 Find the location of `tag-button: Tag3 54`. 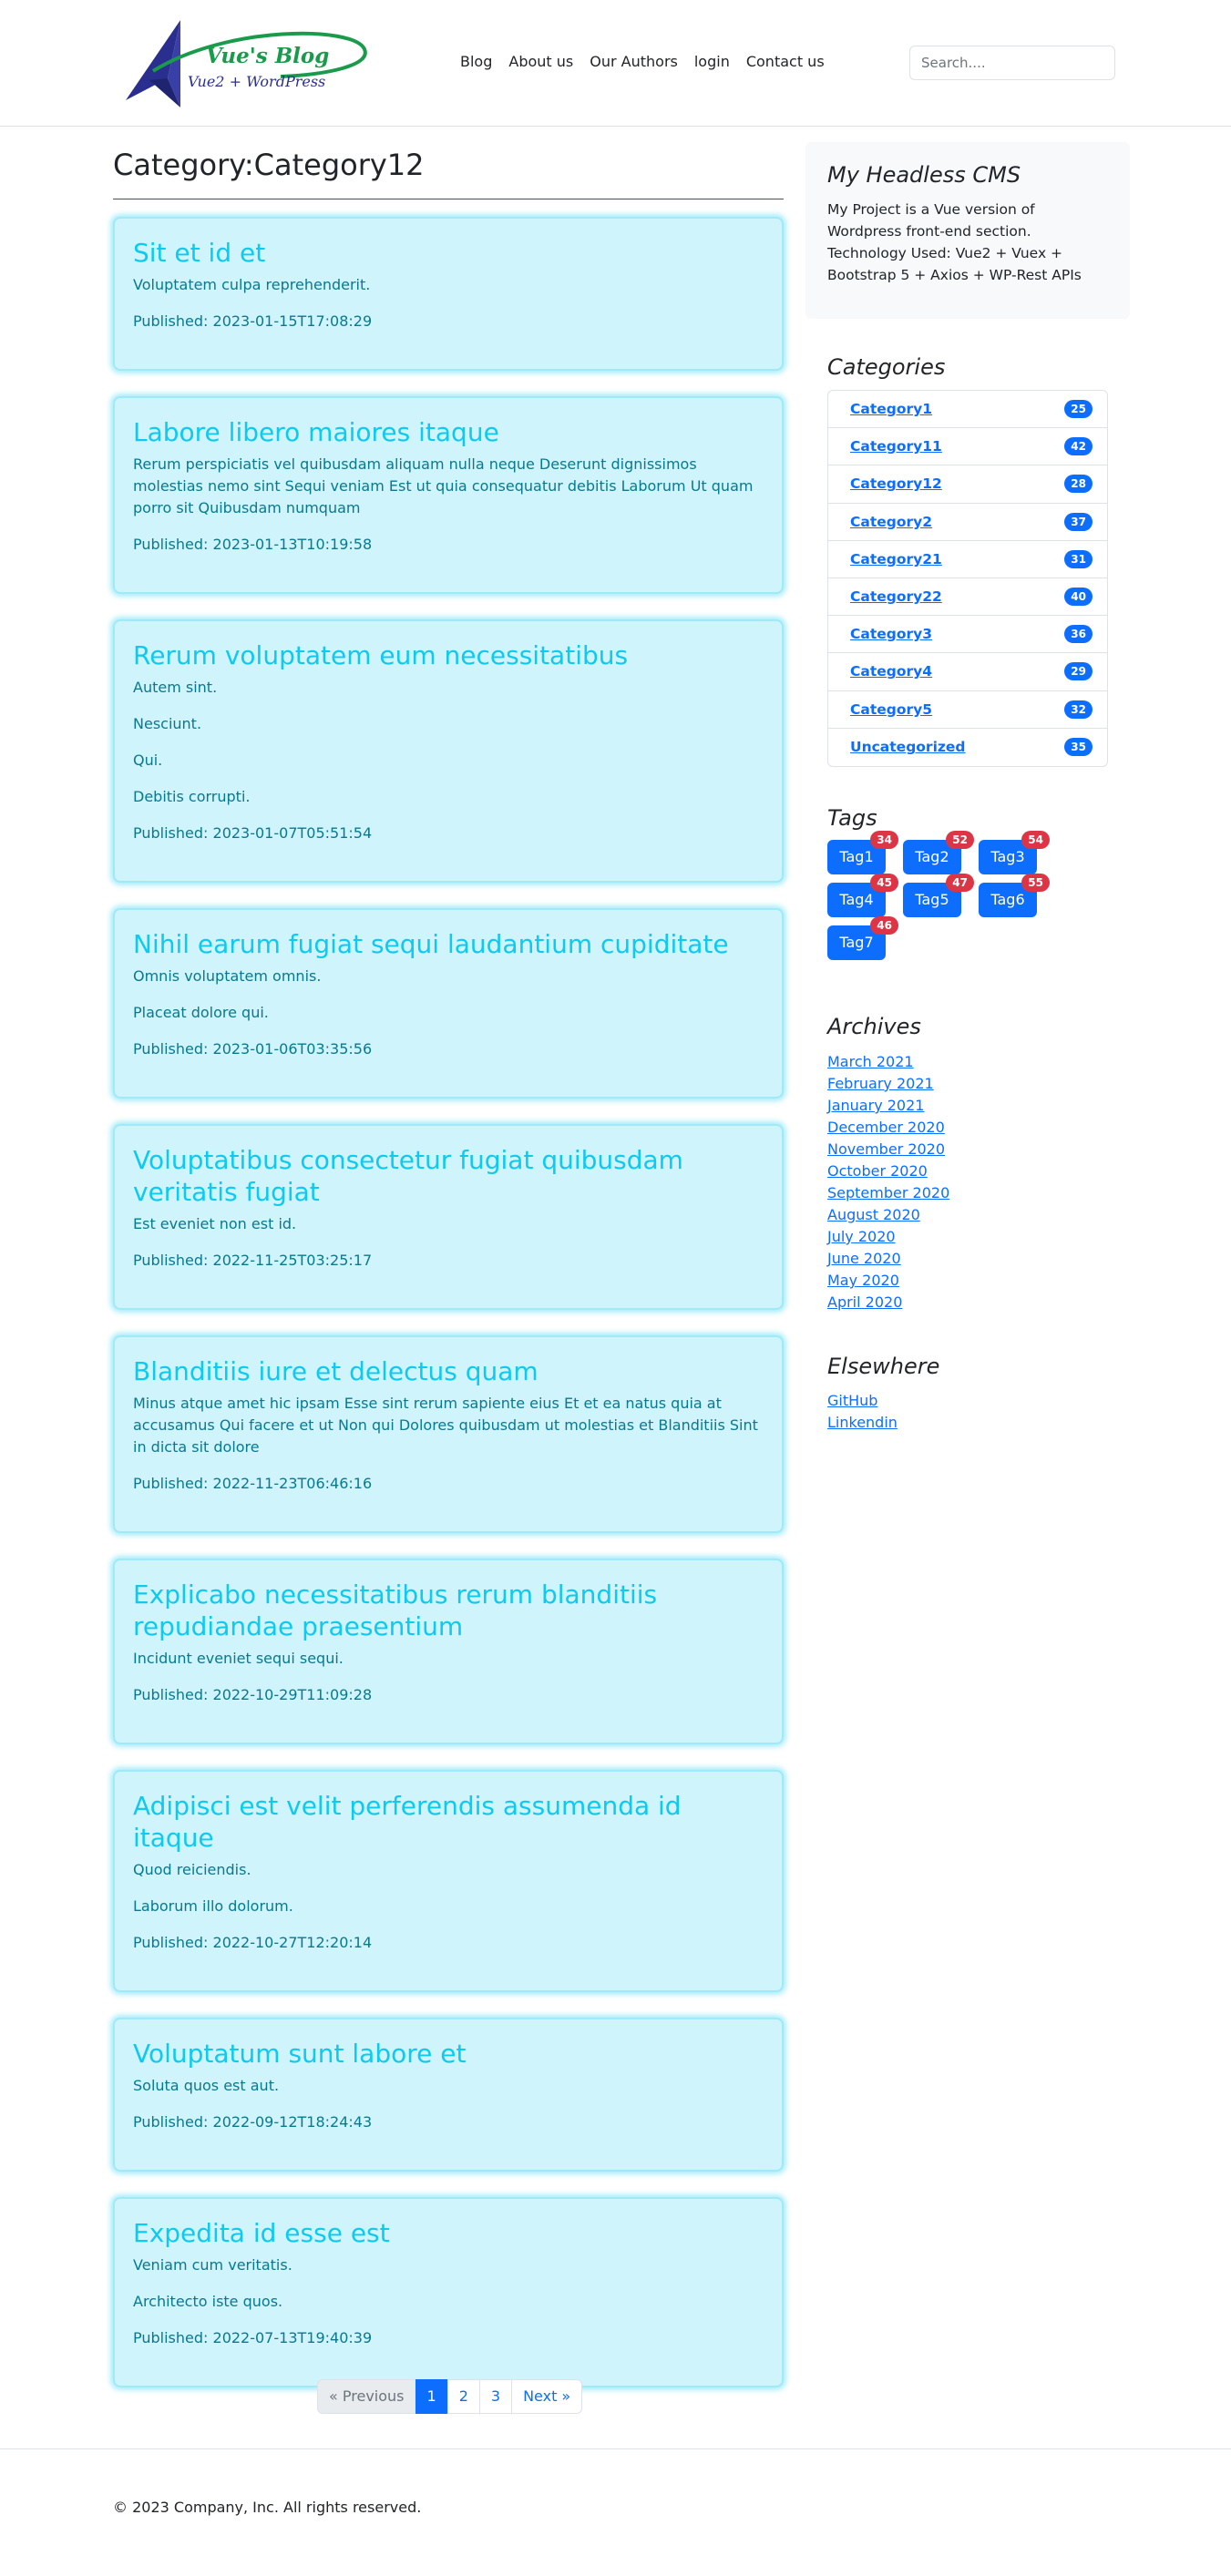

tag-button: Tag3 54 is located at coordinates (1015, 852).